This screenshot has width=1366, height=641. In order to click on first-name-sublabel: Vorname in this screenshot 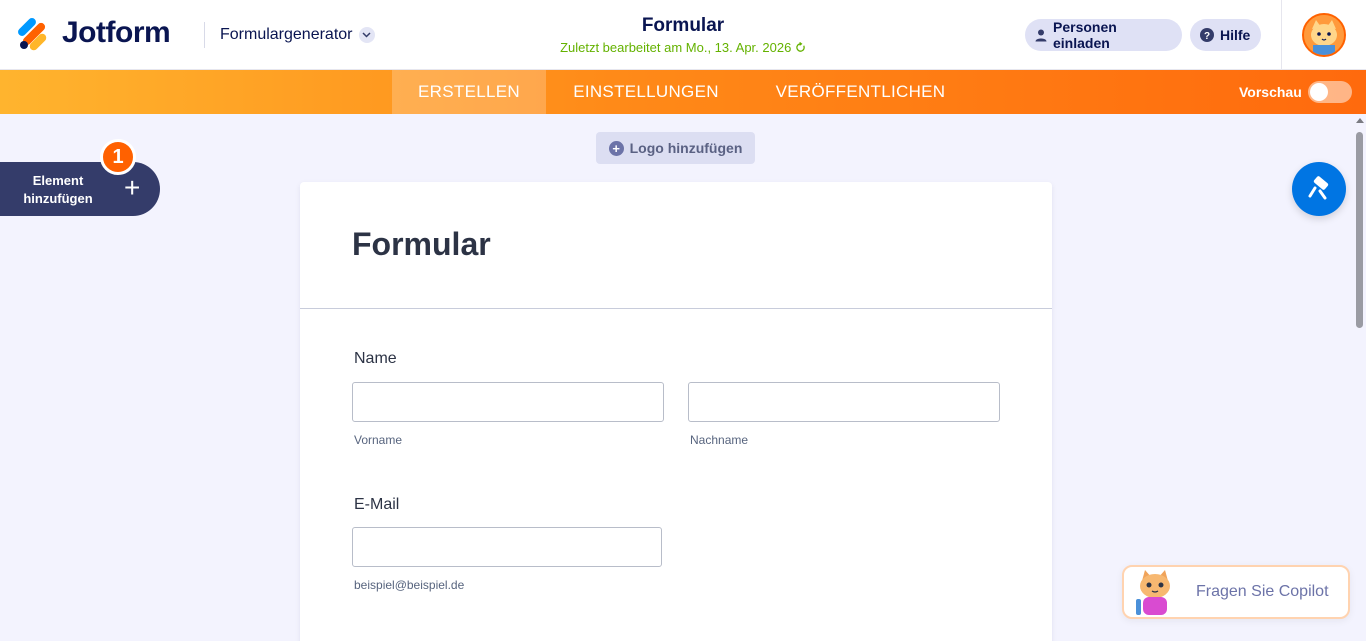, I will do `click(378, 440)`.